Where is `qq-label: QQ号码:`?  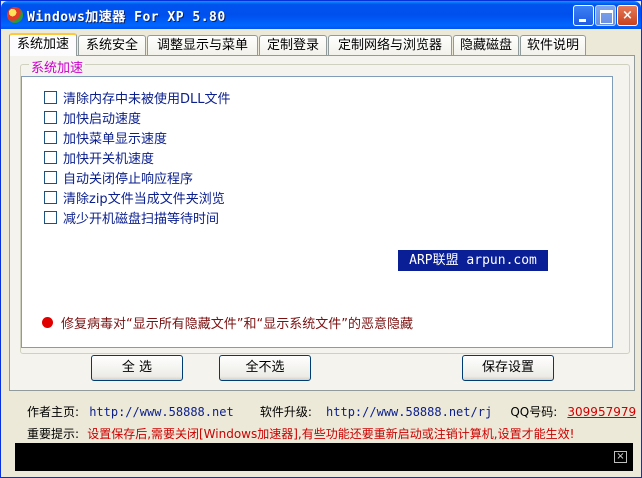
qq-label: QQ号码: is located at coordinates (534, 412).